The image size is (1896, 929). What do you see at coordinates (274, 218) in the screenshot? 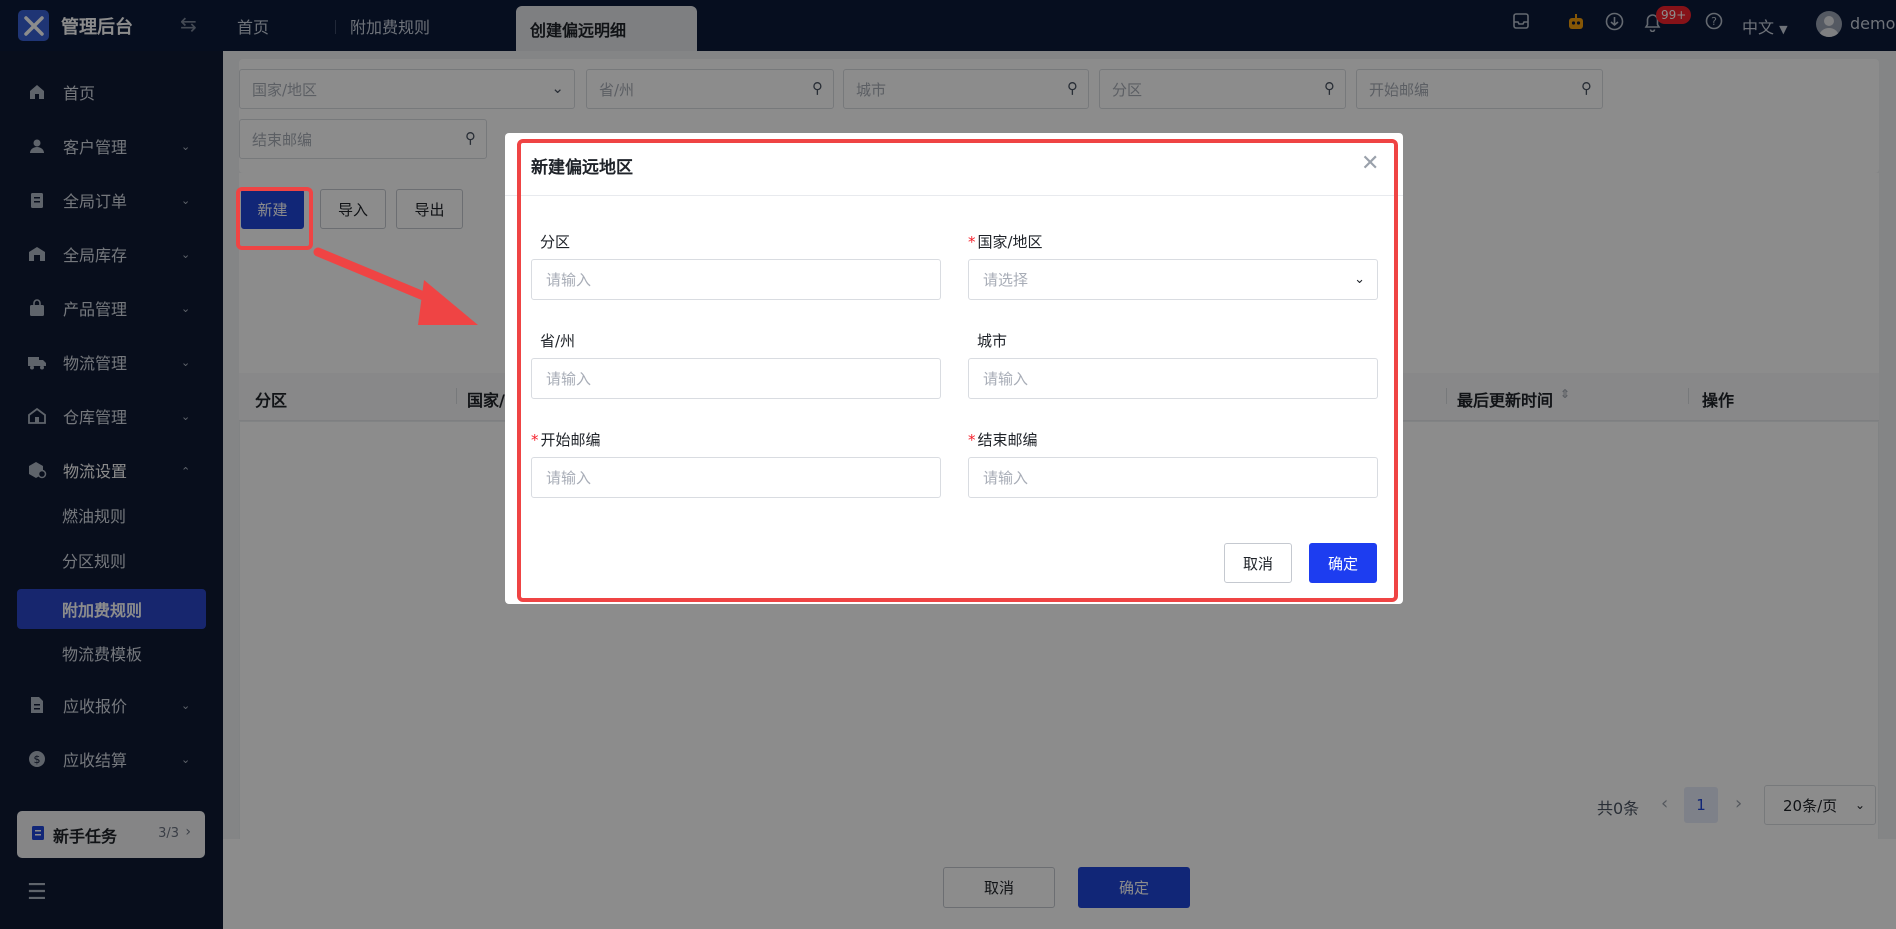
I see `annotation-highlight-new-button` at bounding box center [274, 218].